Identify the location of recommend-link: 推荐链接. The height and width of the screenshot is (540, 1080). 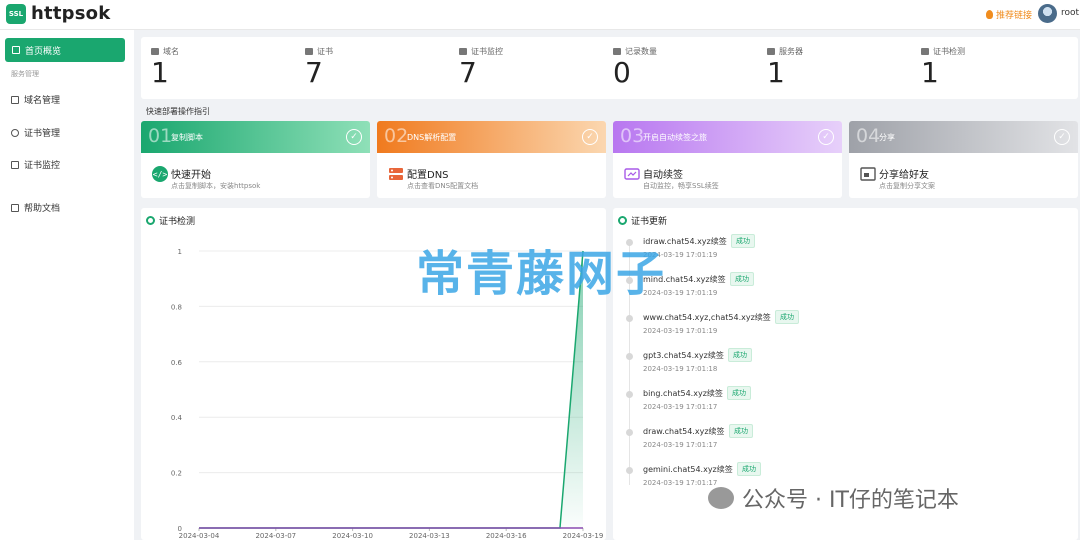
(1009, 14).